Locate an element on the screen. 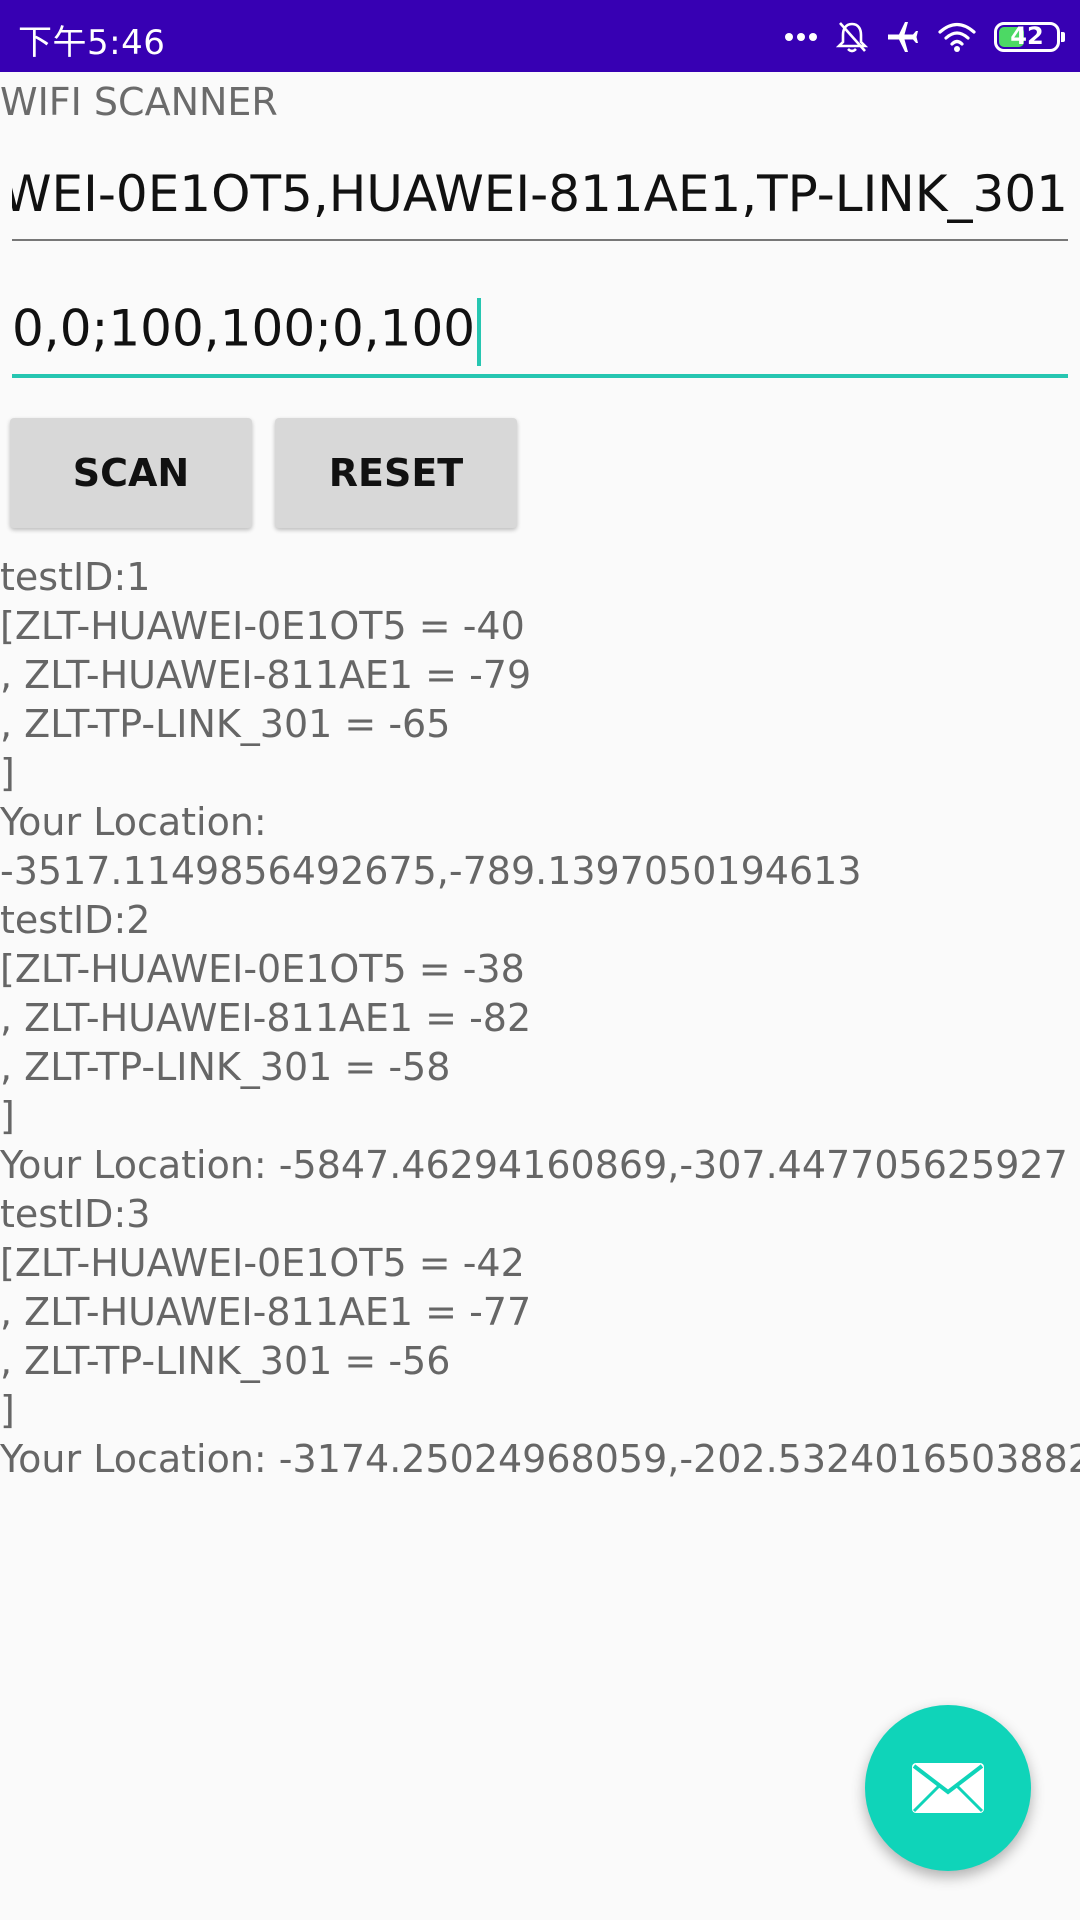 The width and height of the screenshot is (1080, 1920). wifi-icon is located at coordinates (957, 37).